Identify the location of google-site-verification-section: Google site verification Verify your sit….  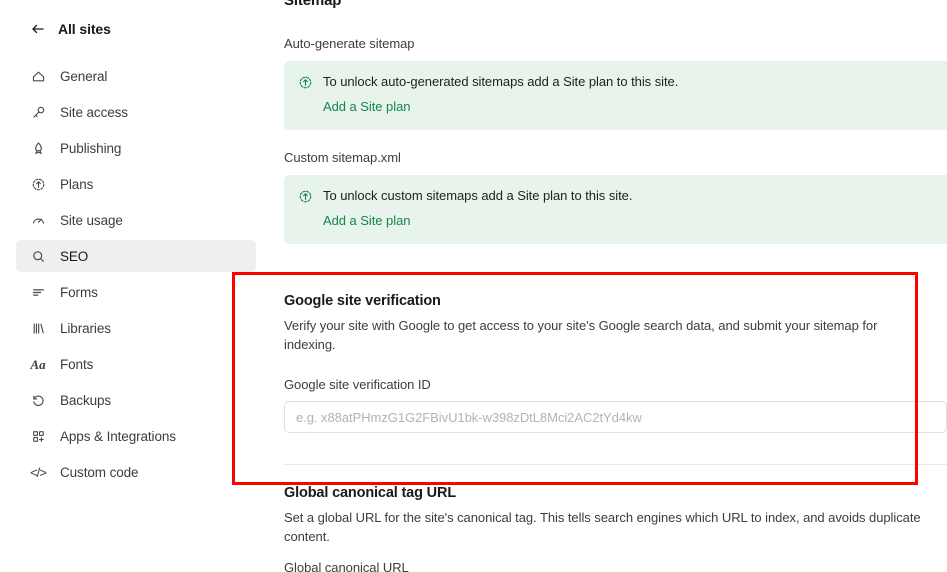
(614, 323).